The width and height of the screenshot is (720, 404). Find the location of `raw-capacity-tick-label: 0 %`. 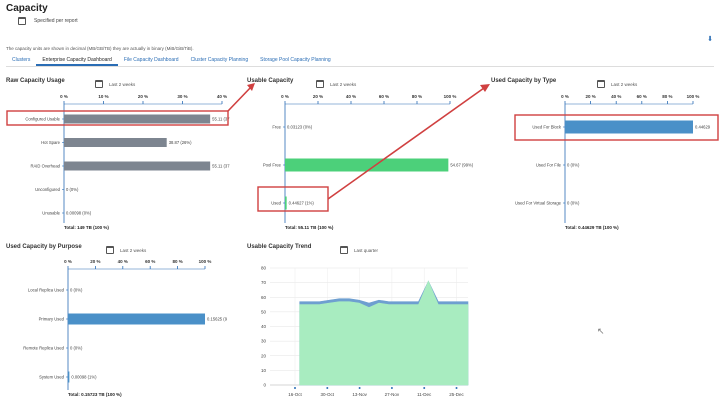

raw-capacity-tick-label: 0 % is located at coordinates (64, 96).